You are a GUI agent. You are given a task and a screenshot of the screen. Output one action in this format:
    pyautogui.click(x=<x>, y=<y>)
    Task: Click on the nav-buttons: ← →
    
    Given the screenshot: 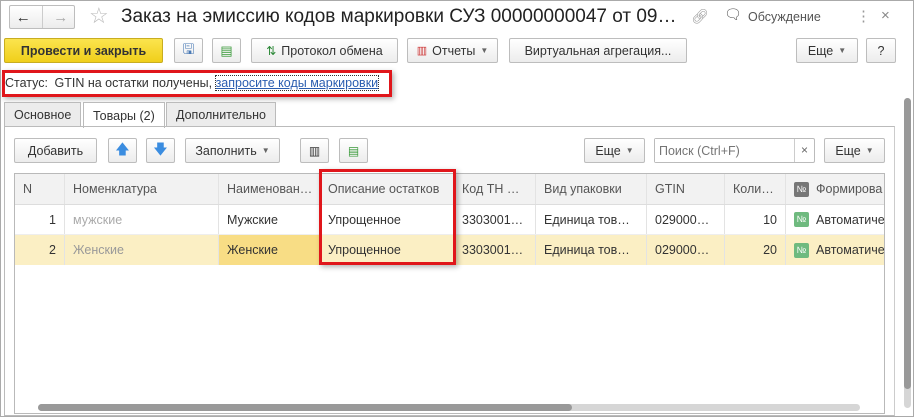 What is the action you would take?
    pyautogui.click(x=42, y=17)
    